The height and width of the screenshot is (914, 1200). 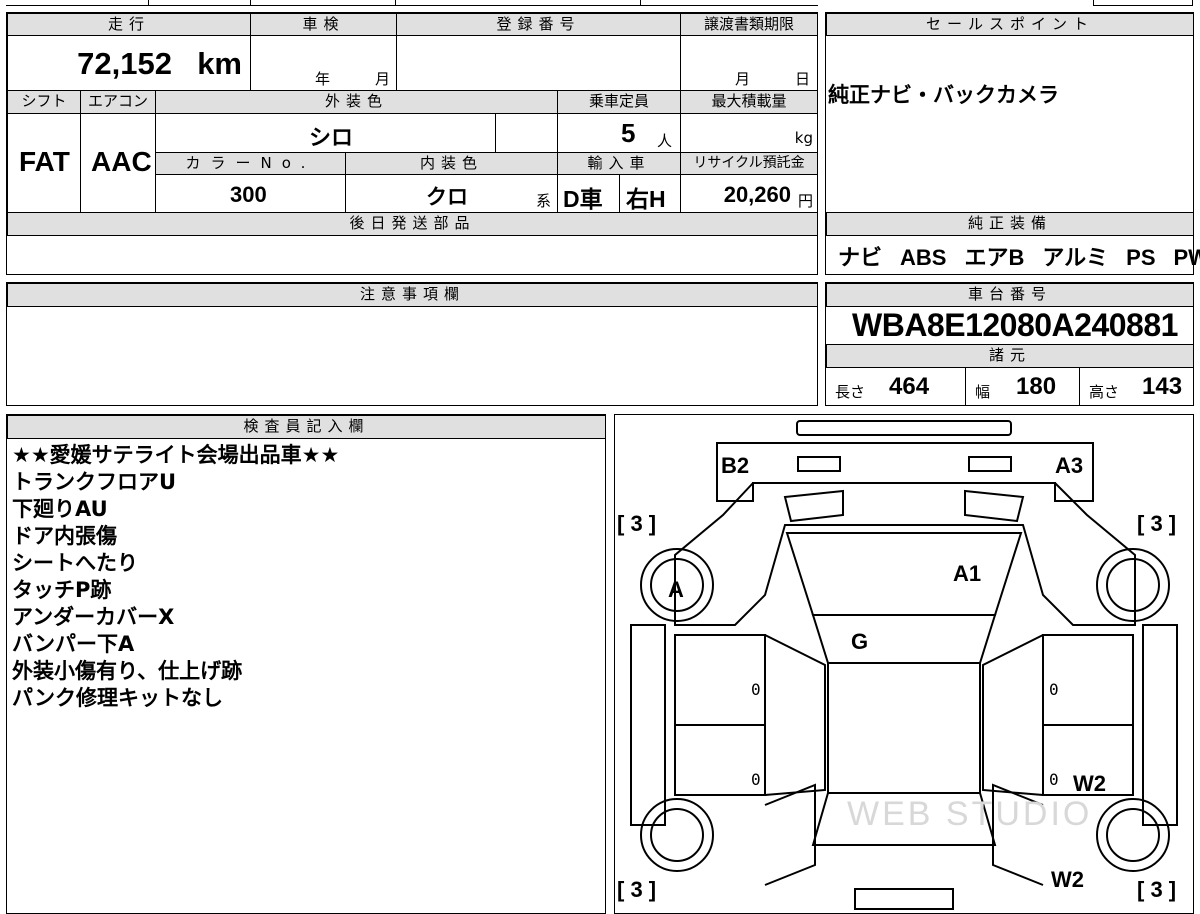 What do you see at coordinates (1160, 725) in the screenshot?
I see `right-skirt` at bounding box center [1160, 725].